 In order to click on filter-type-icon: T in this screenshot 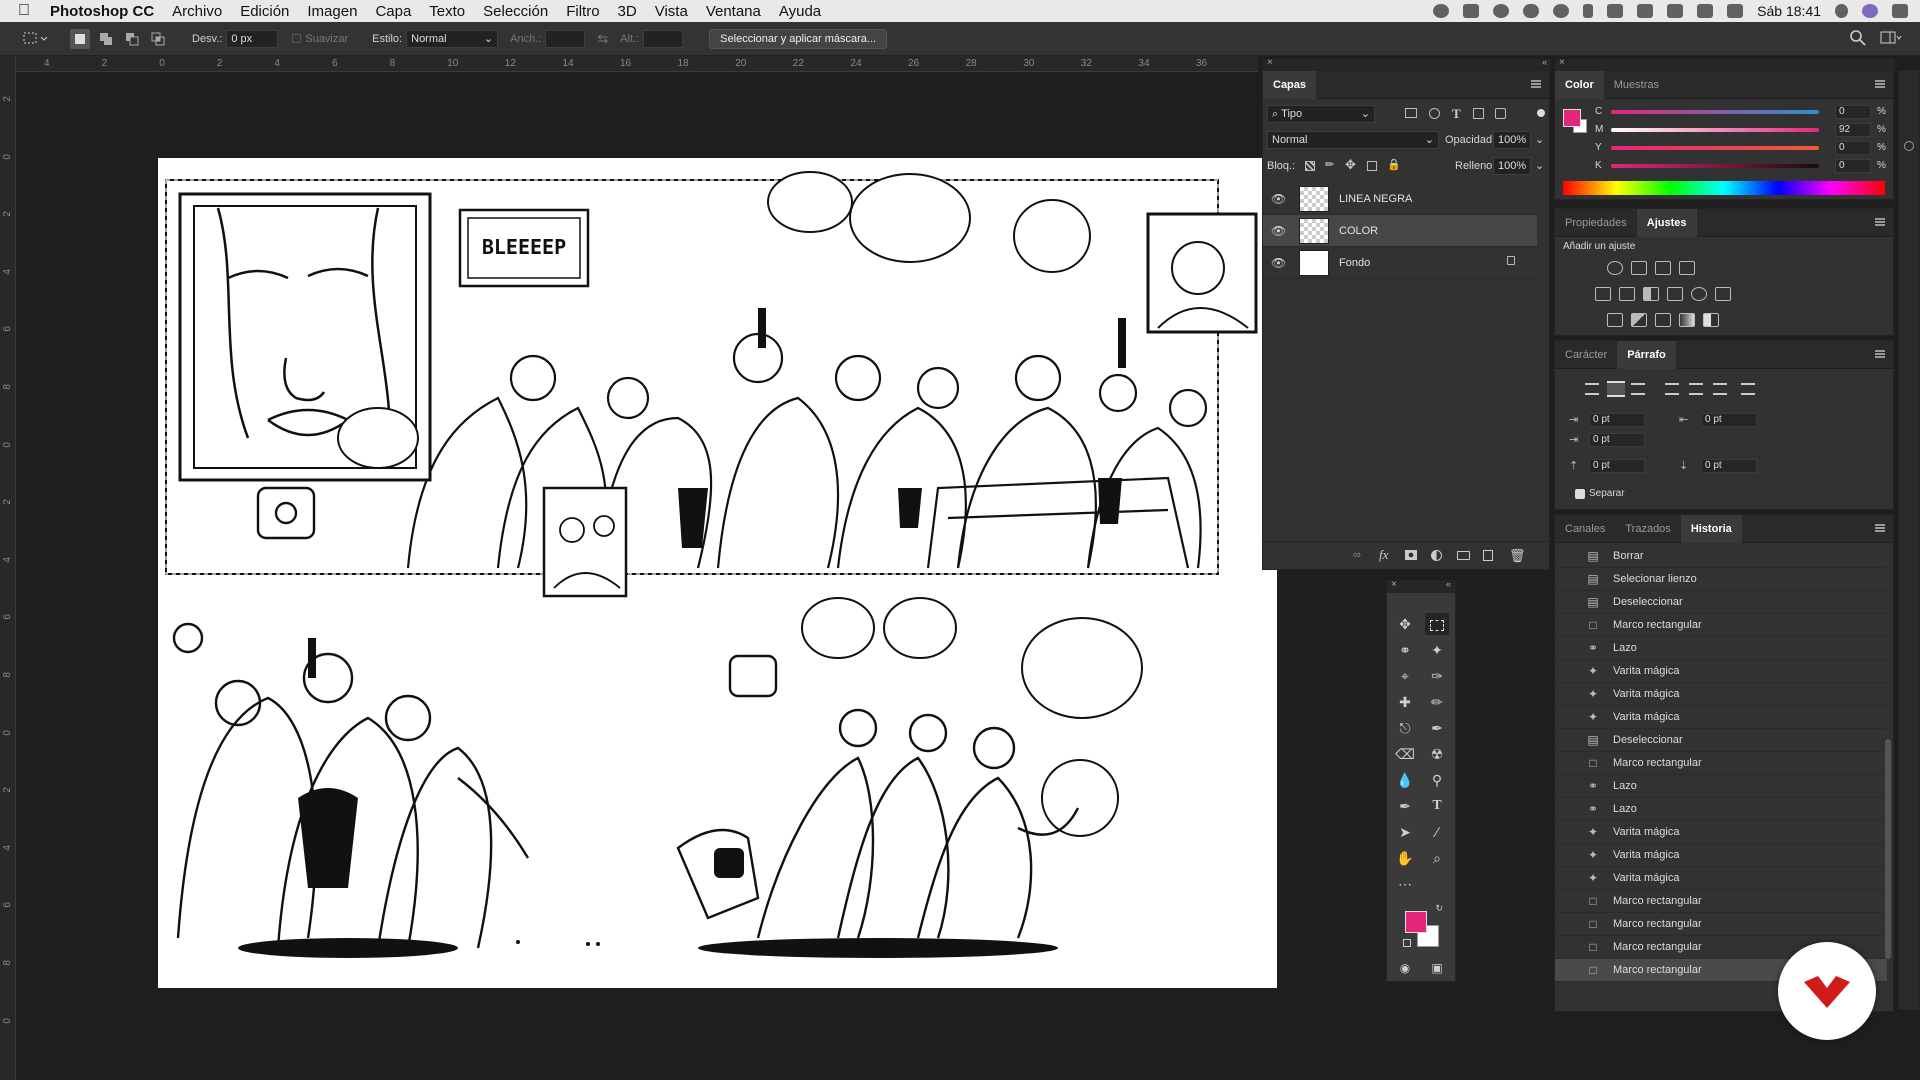, I will do `click(1456, 114)`.